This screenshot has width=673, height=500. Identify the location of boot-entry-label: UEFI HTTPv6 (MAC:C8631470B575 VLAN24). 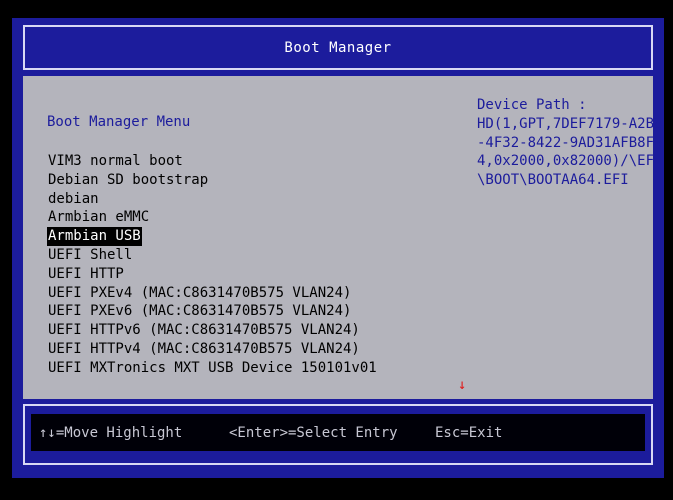
(204, 330).